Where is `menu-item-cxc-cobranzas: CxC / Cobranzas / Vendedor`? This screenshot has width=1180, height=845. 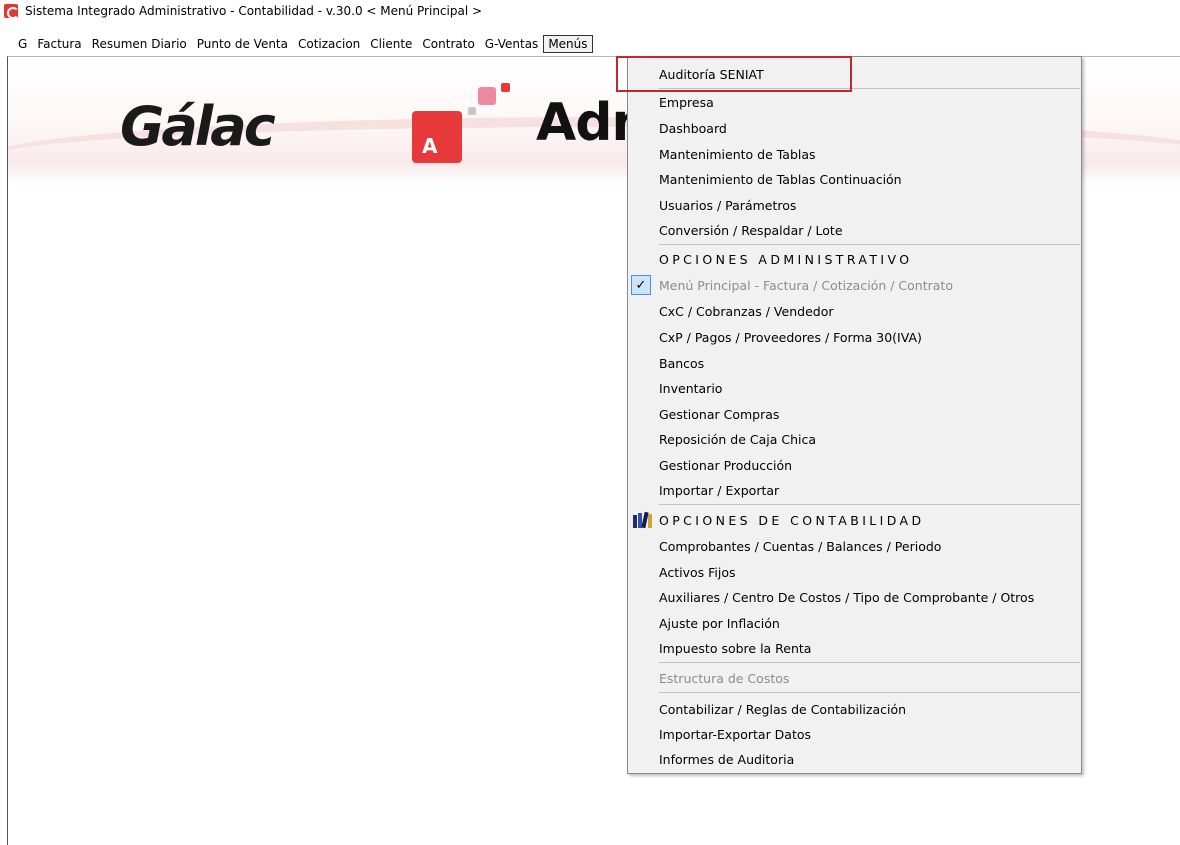 menu-item-cxc-cobranzas: CxC / Cobranzas / Vendedor is located at coordinates (854, 311).